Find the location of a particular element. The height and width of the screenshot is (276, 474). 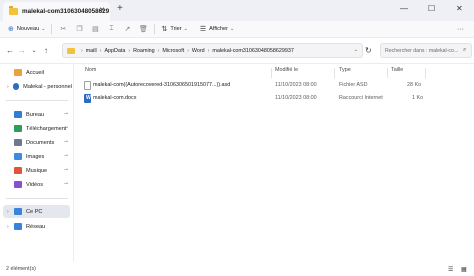

forward-button: → is located at coordinates (22, 50).